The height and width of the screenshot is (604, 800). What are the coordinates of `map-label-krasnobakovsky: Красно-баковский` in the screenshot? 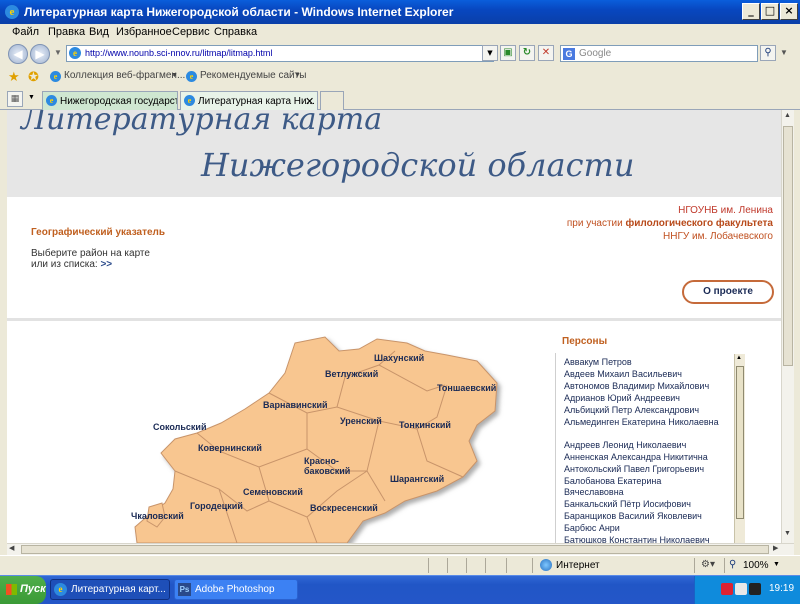 It's located at (334, 466).